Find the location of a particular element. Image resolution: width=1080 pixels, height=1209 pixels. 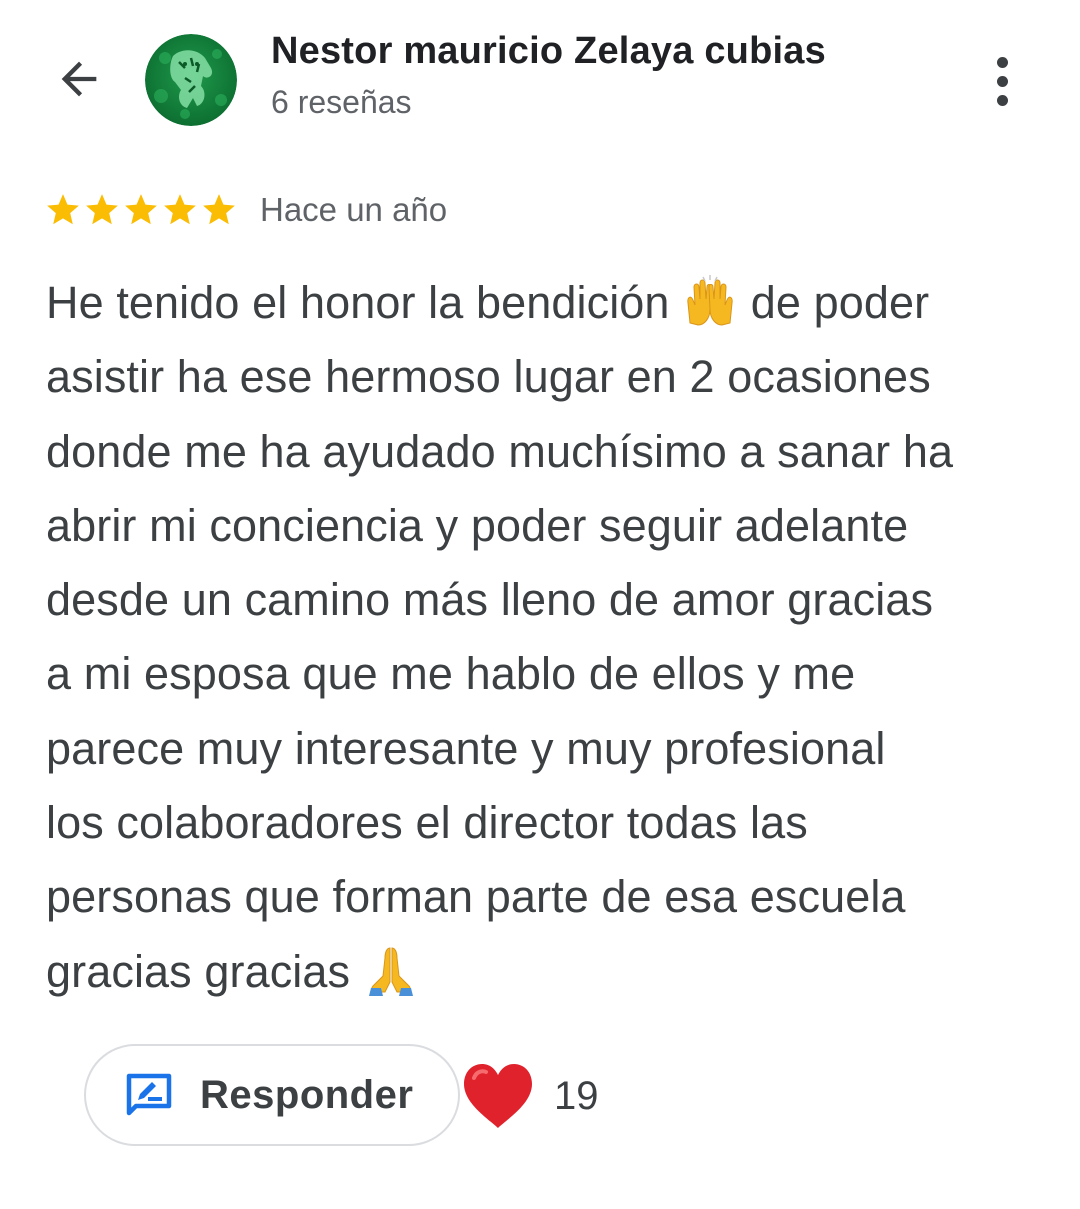

review-count: 6 reseñas is located at coordinates (341, 102).